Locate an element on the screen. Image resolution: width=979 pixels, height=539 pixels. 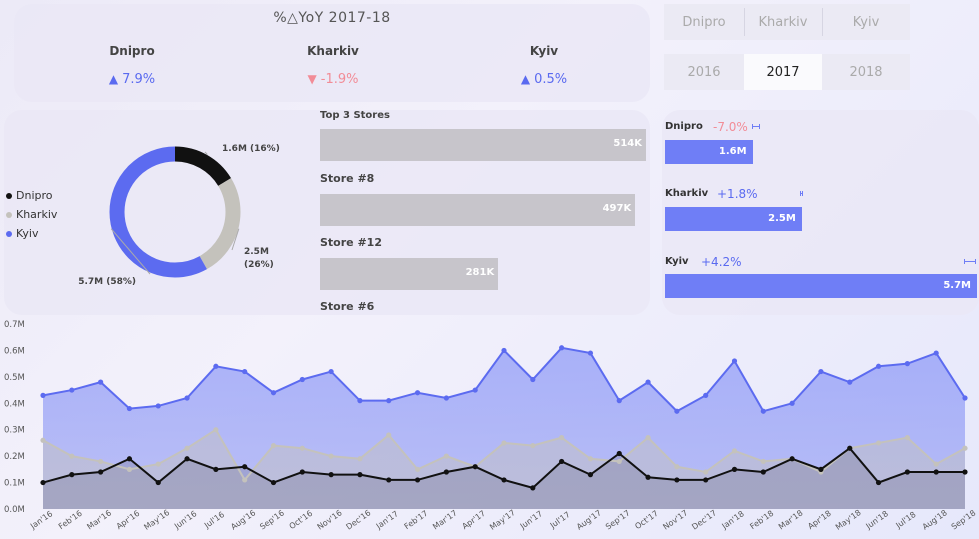
city-bar-dnipro: 1.6M is located at coordinates (709, 152).